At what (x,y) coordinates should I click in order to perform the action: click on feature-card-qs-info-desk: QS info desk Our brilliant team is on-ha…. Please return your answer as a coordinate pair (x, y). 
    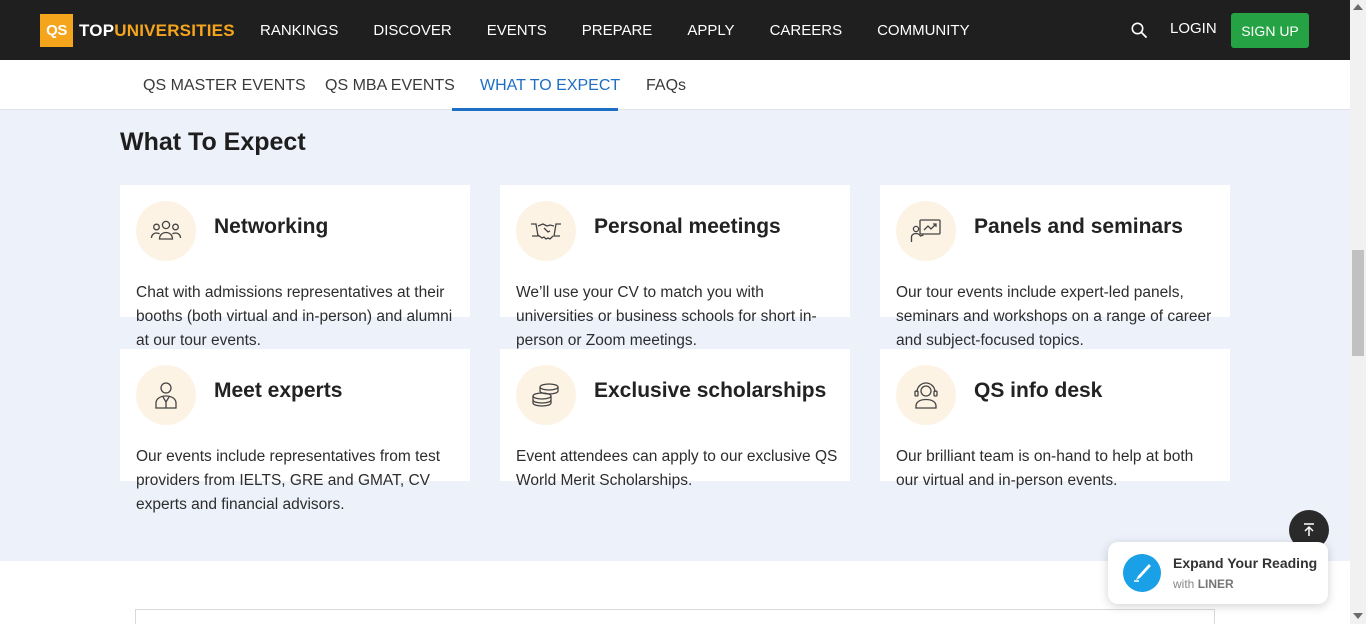
    Looking at the image, I should click on (1055, 419).